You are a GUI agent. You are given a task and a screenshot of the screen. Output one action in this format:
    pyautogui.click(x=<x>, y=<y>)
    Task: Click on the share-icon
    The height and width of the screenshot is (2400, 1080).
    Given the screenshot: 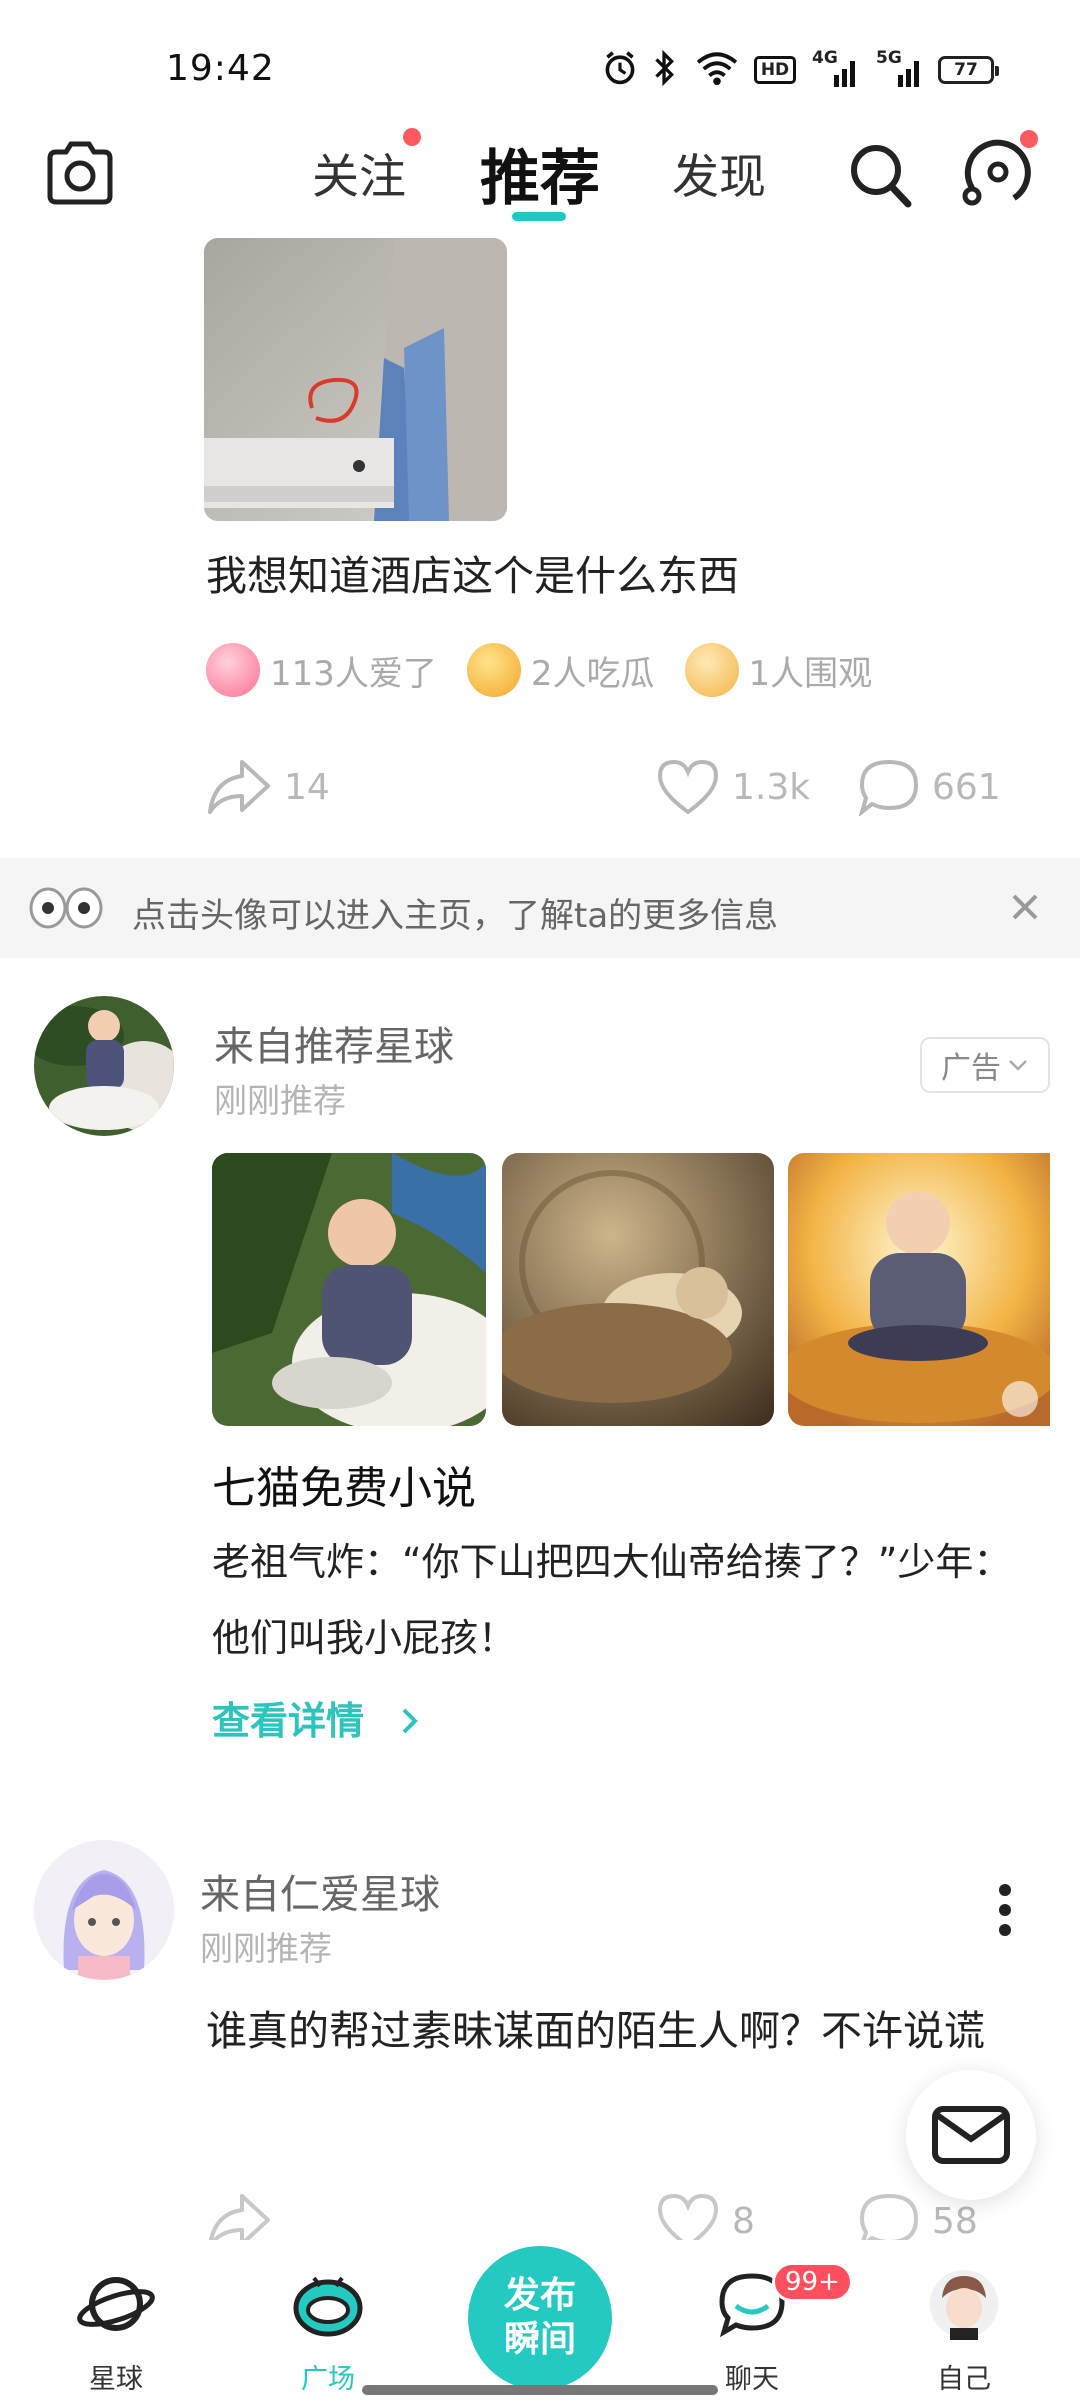 What is the action you would take?
    pyautogui.click(x=239, y=787)
    